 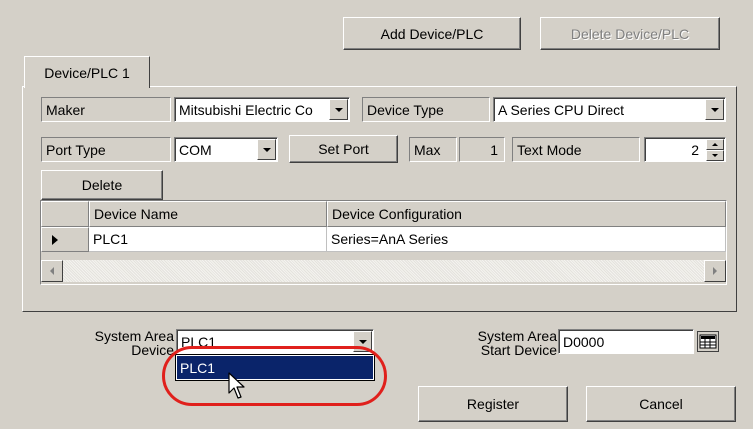 What do you see at coordinates (236, 385) in the screenshot?
I see `mouse-cursor-icon` at bounding box center [236, 385].